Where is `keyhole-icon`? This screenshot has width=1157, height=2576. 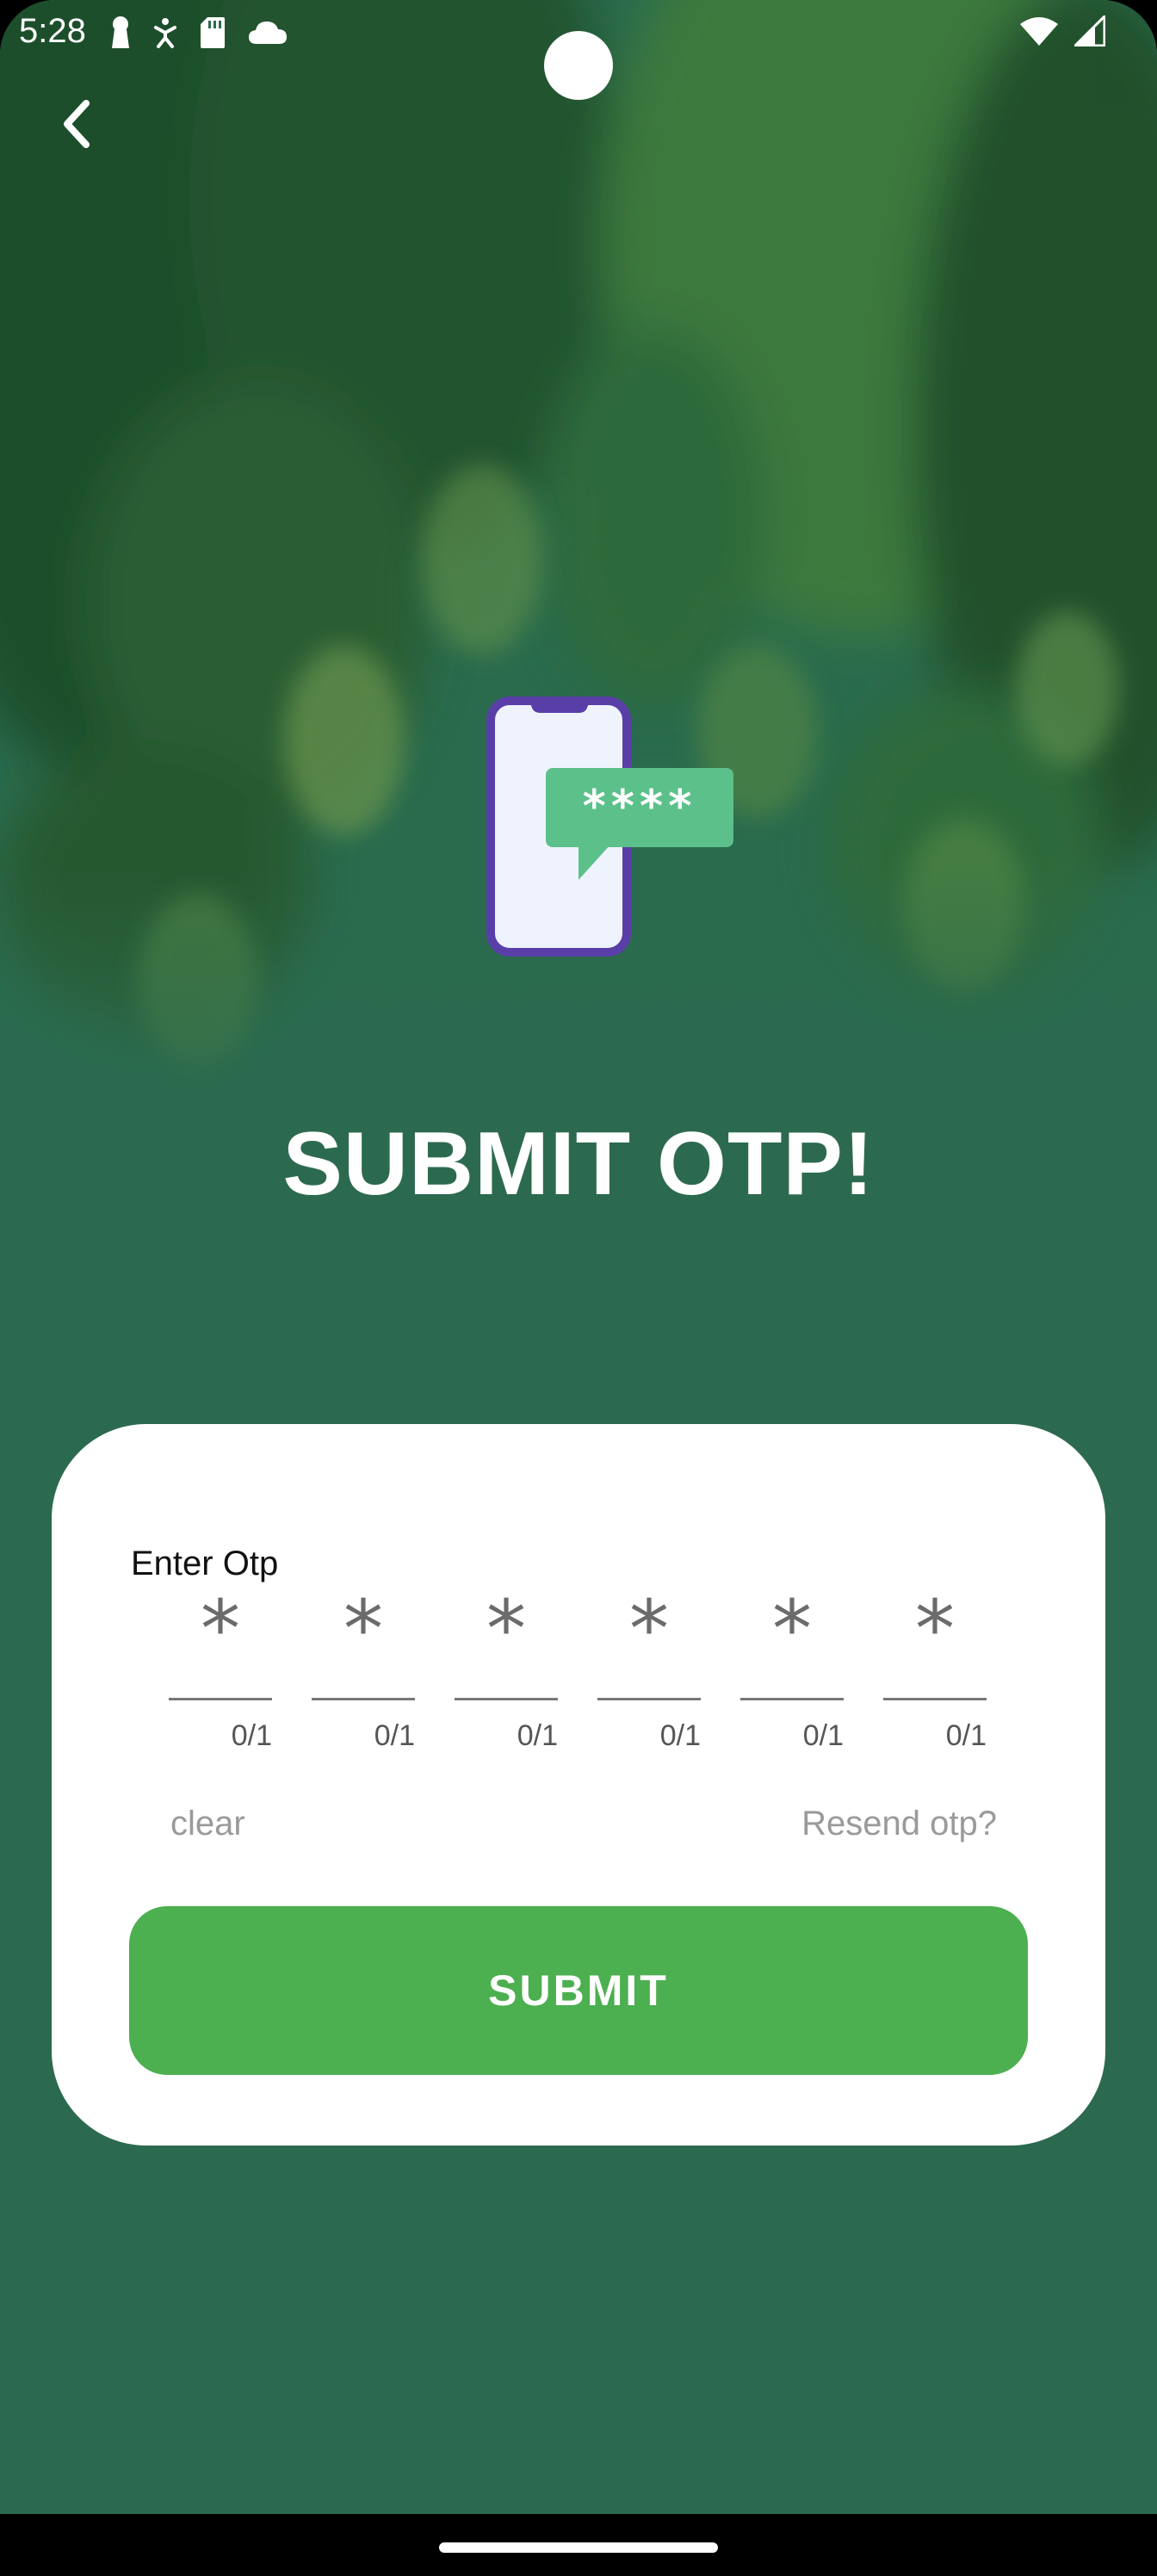 keyhole-icon is located at coordinates (121, 32).